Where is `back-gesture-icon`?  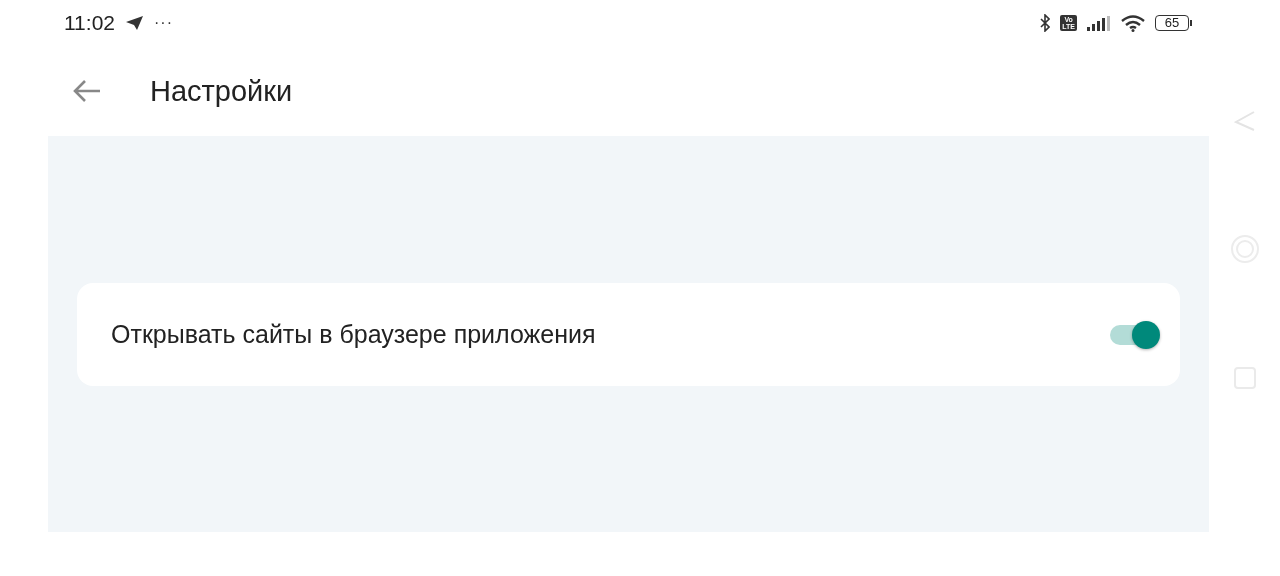 back-gesture-icon is located at coordinates (1244, 121).